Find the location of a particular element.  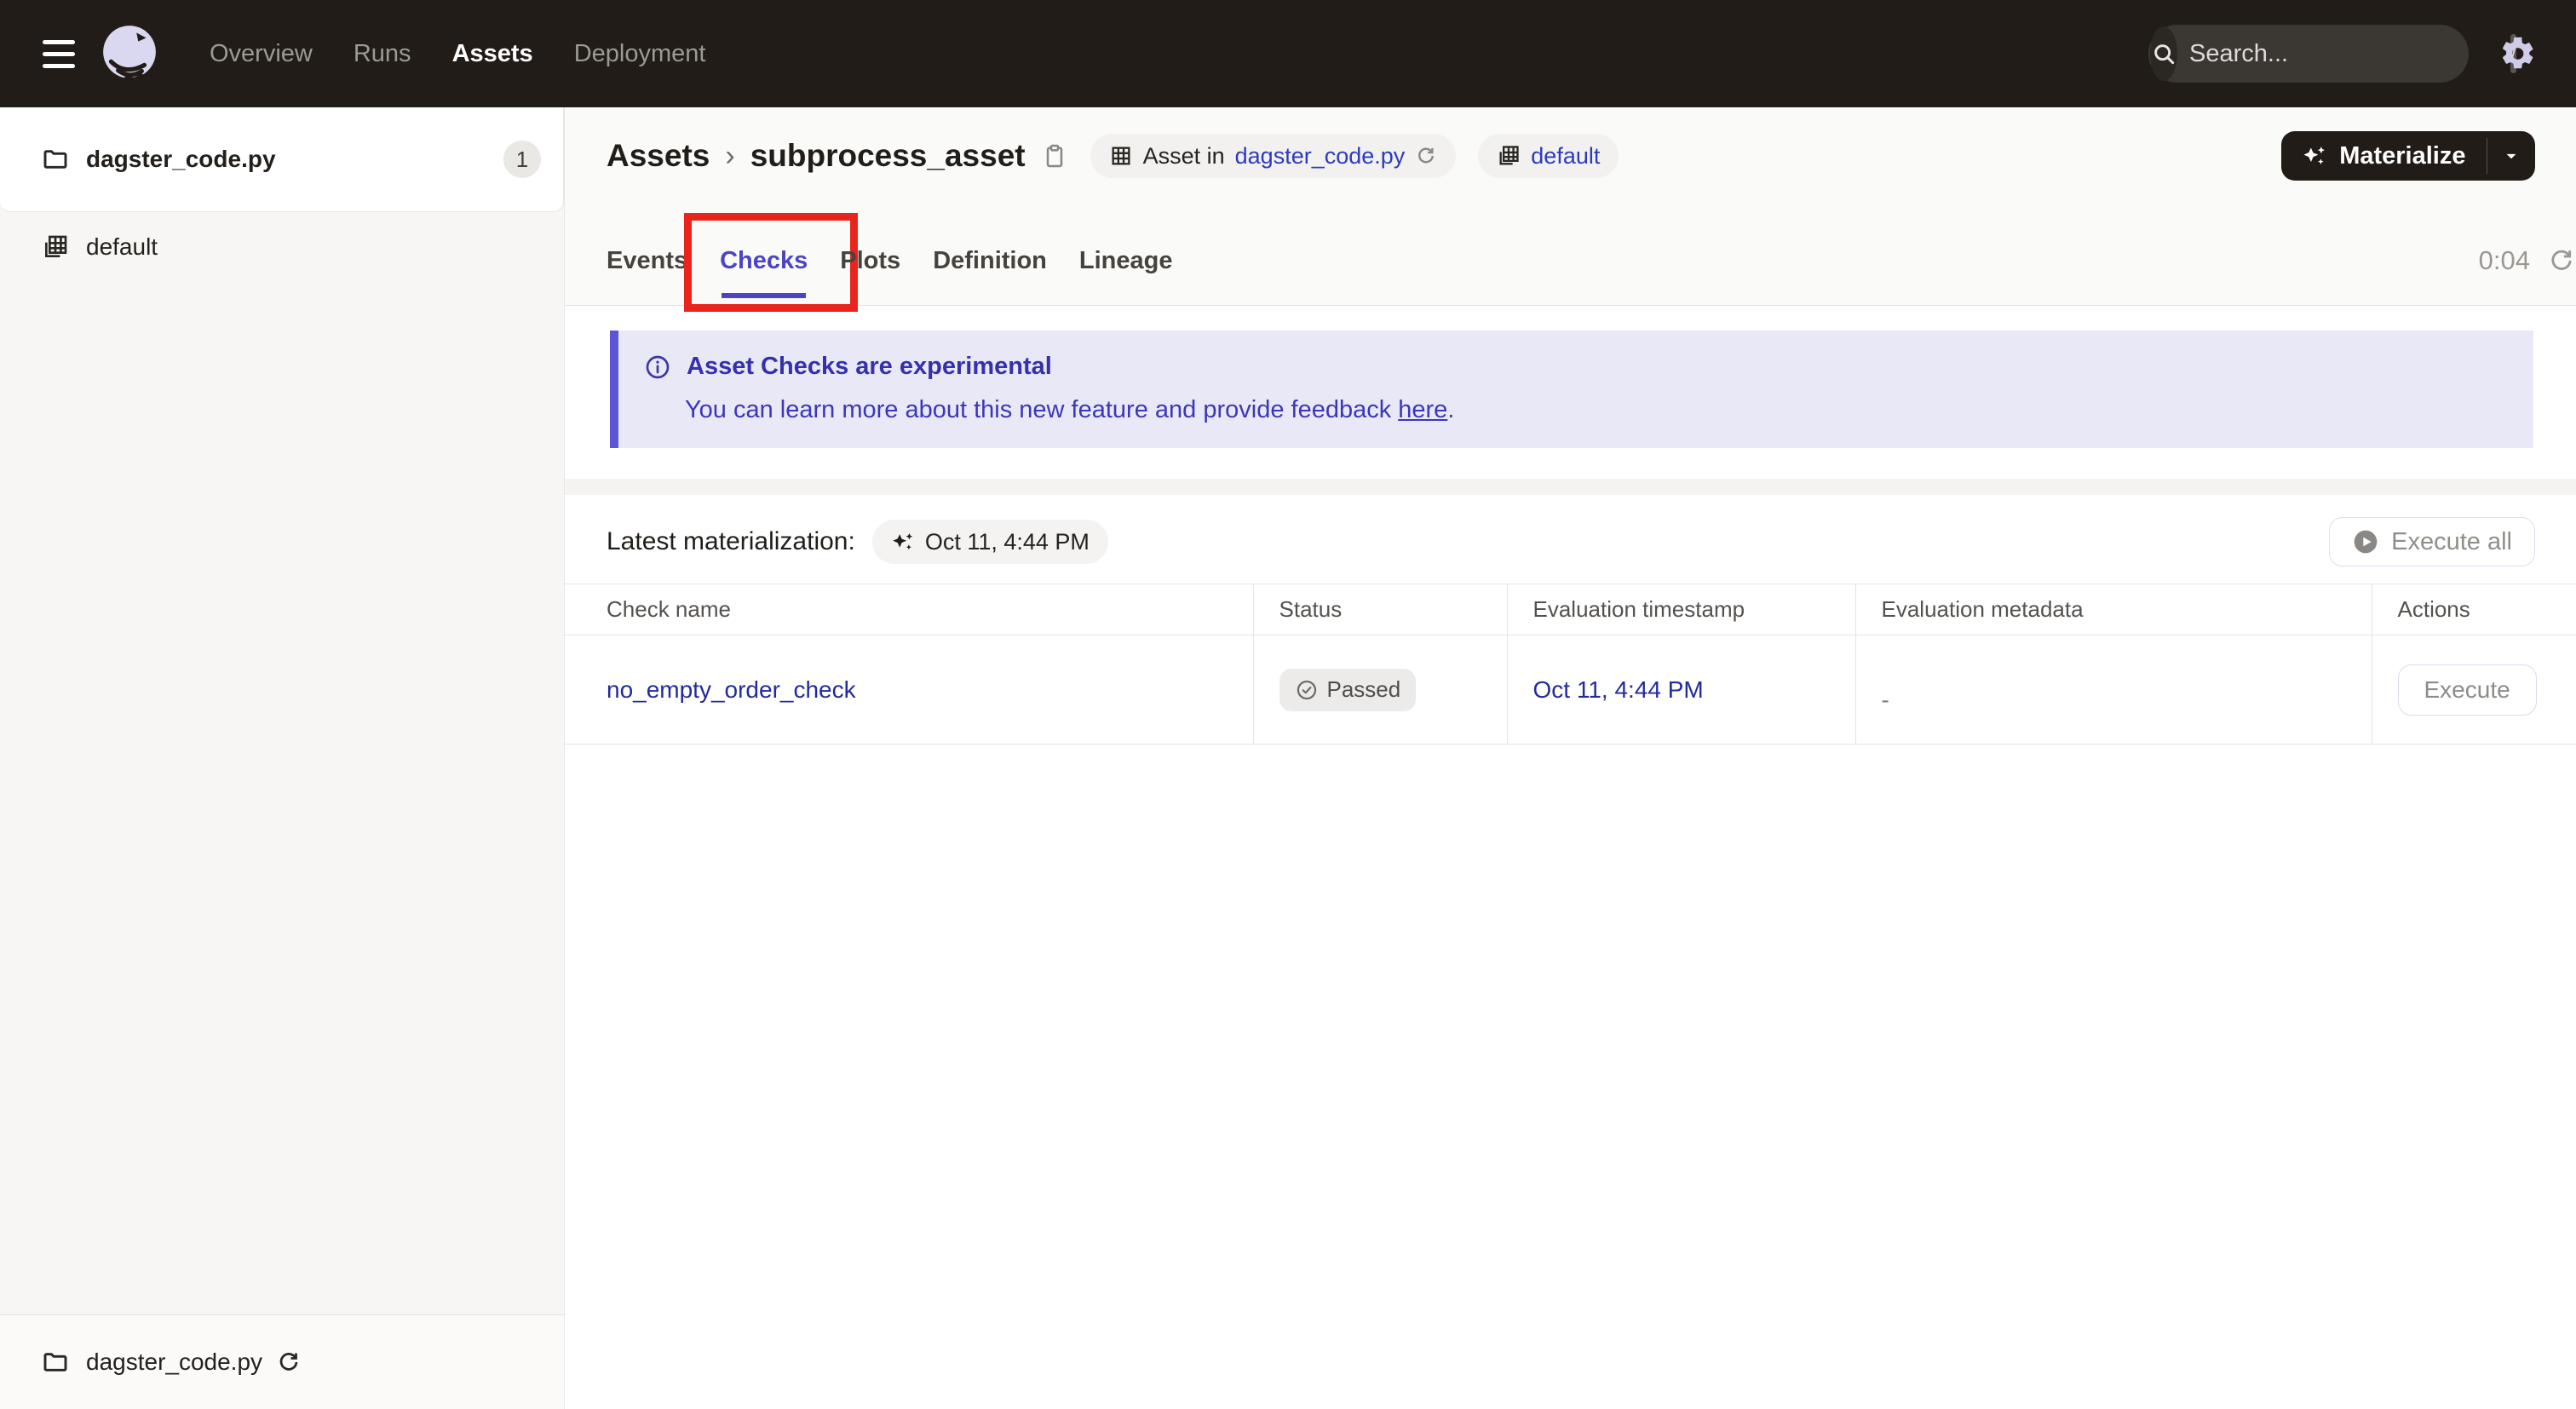

gear-icon is located at coordinates (2517, 53).